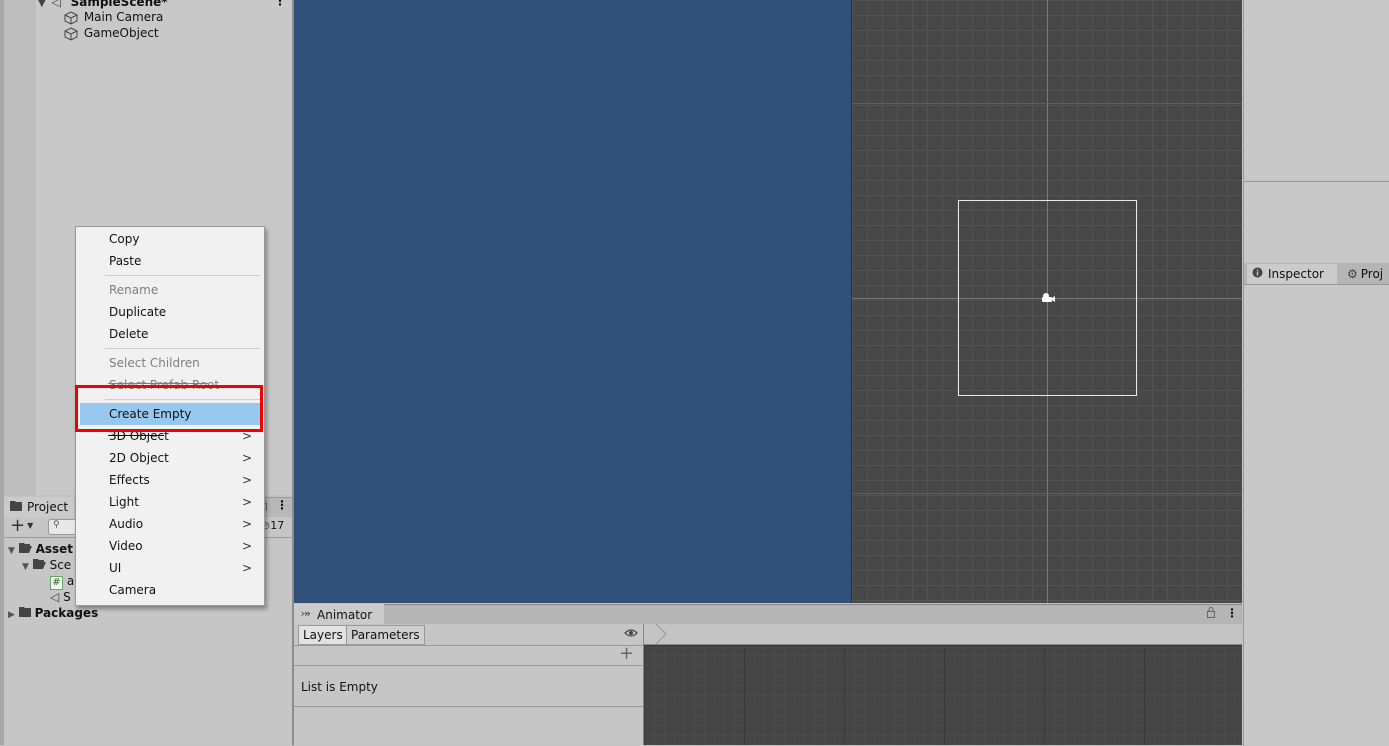 Image resolution: width=1389 pixels, height=746 pixels. Describe the element at coordinates (115, 568) in the screenshot. I see `menu-item-label: UI` at that location.